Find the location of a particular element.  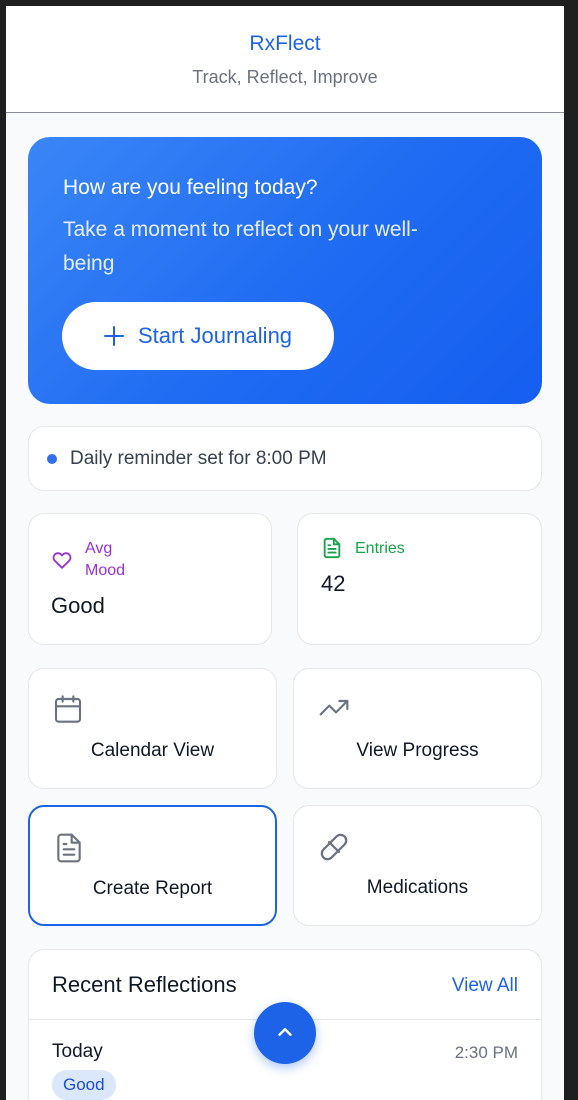

reminder-dot-icon is located at coordinates (52, 459).